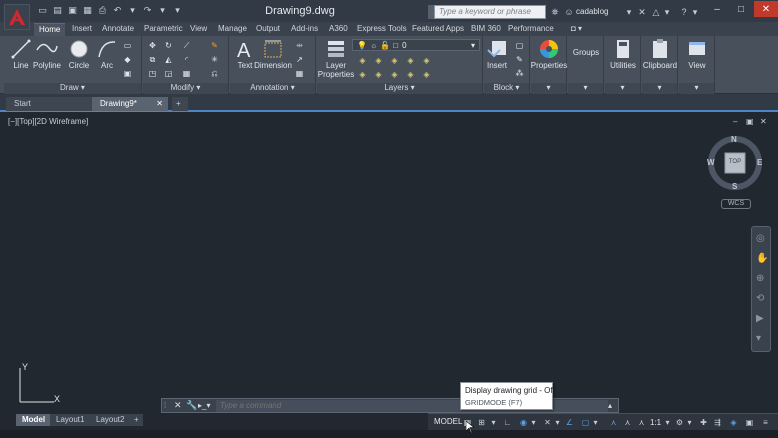 This screenshot has width=778, height=438. Describe the element at coordinates (760, 318) in the screenshot. I see `showmotion-icon: ▶` at that location.